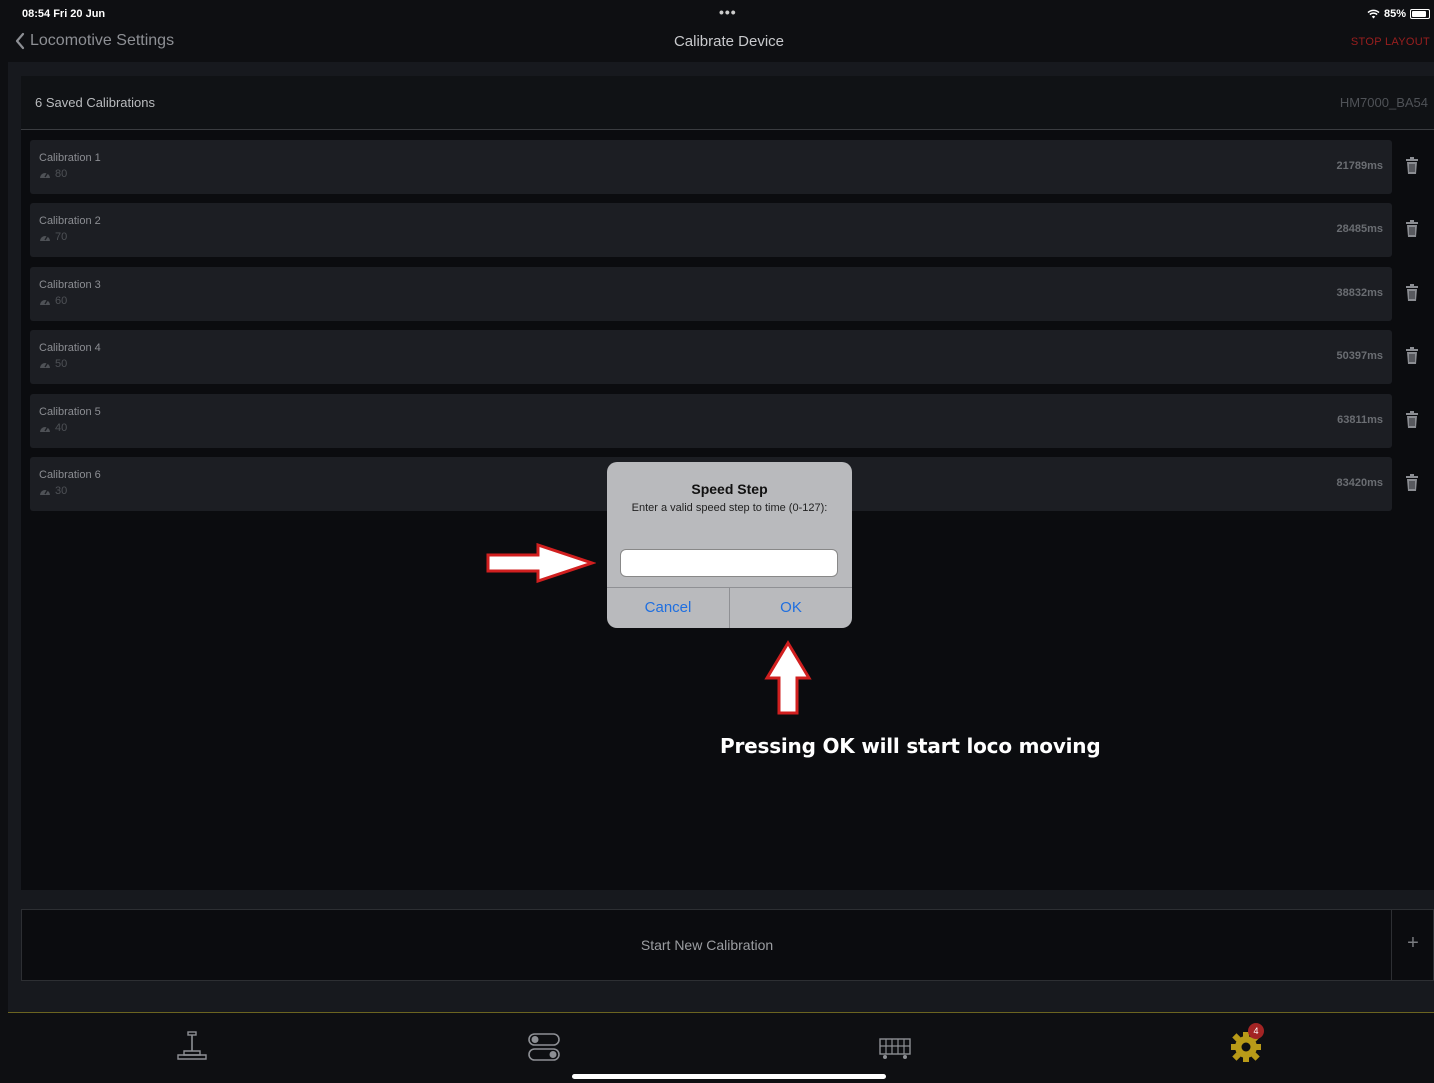  What do you see at coordinates (728, 12) in the screenshot?
I see `multitask-dots: •••` at bounding box center [728, 12].